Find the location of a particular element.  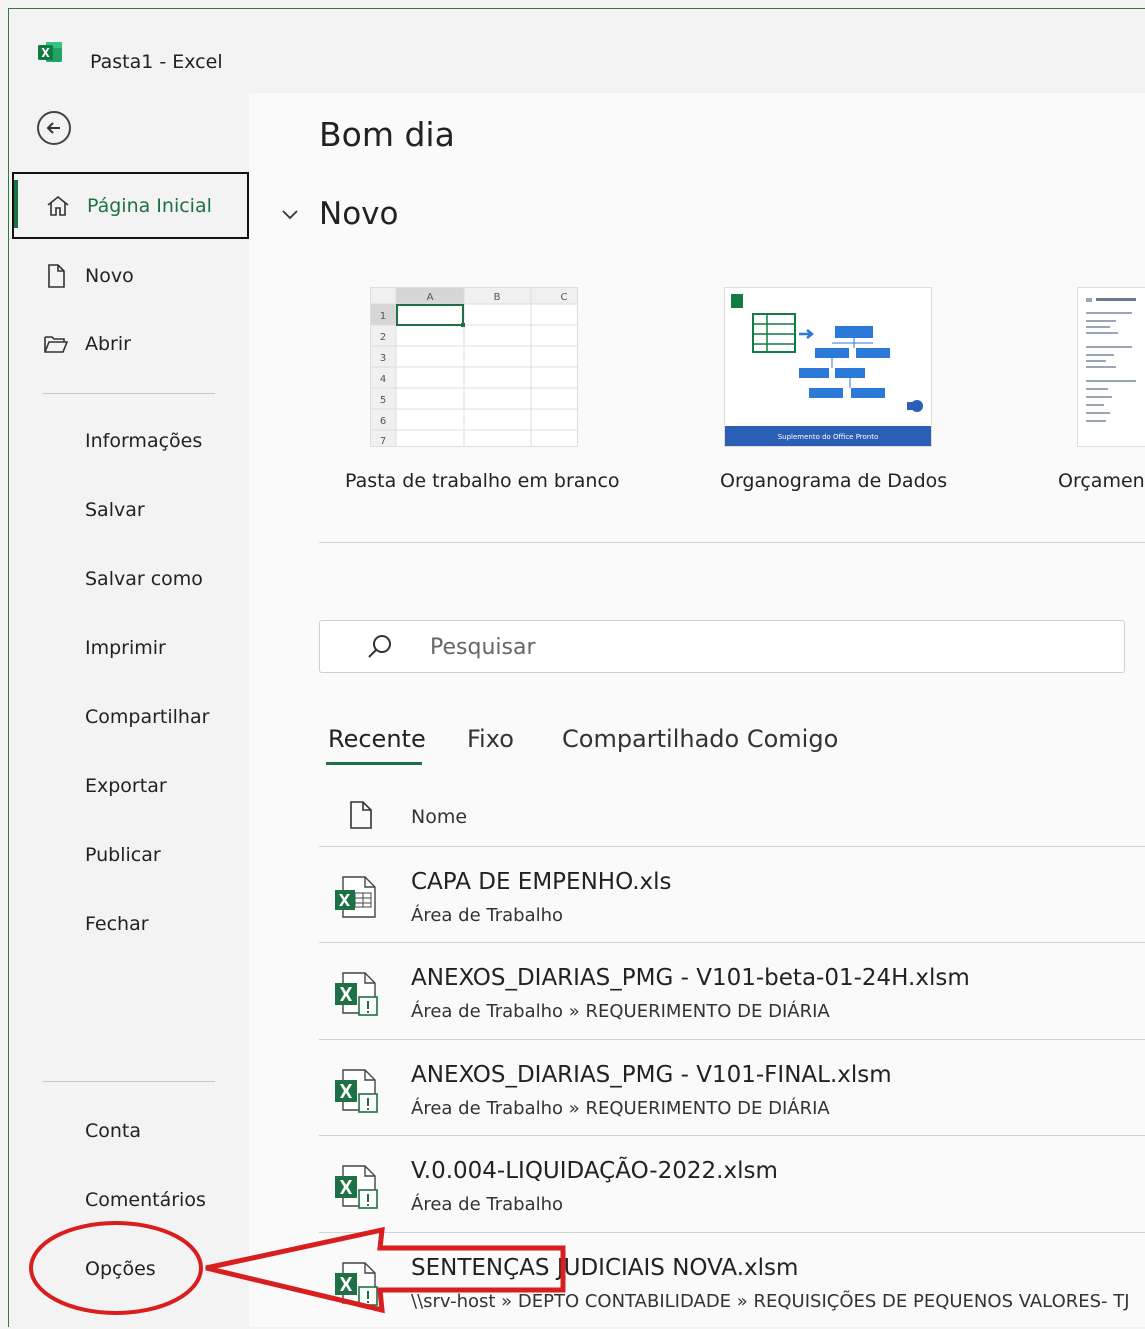

template-thumbnail: A B C 1 2 3 4 5 6 7 is located at coordinates (474, 367).